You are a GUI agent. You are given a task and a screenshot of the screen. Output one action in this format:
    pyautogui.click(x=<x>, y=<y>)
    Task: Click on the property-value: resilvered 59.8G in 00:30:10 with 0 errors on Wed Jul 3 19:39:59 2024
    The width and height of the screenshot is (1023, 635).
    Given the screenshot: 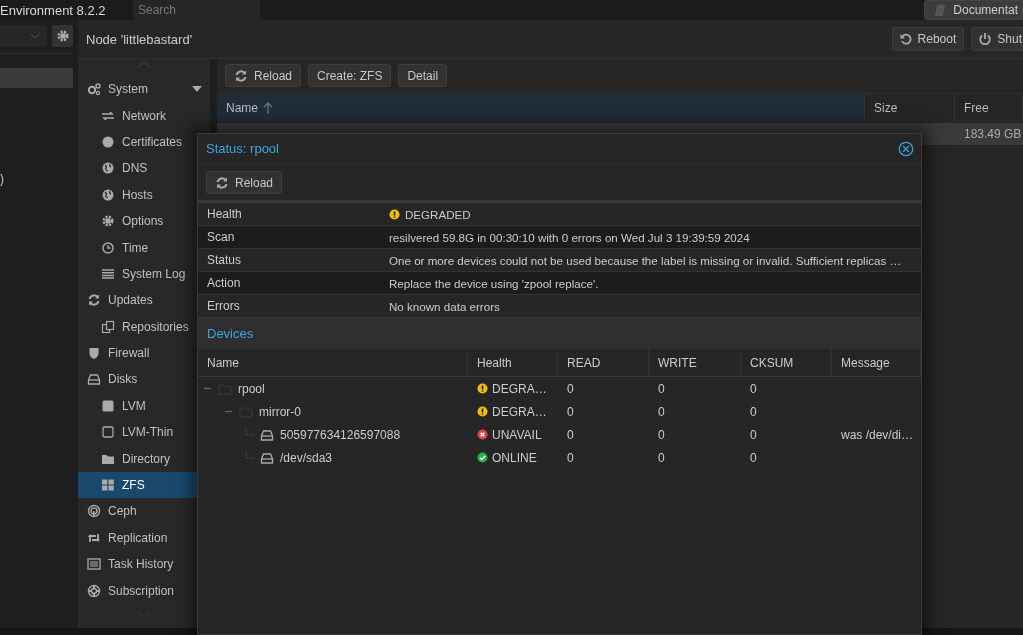 What is the action you would take?
    pyautogui.click(x=569, y=237)
    